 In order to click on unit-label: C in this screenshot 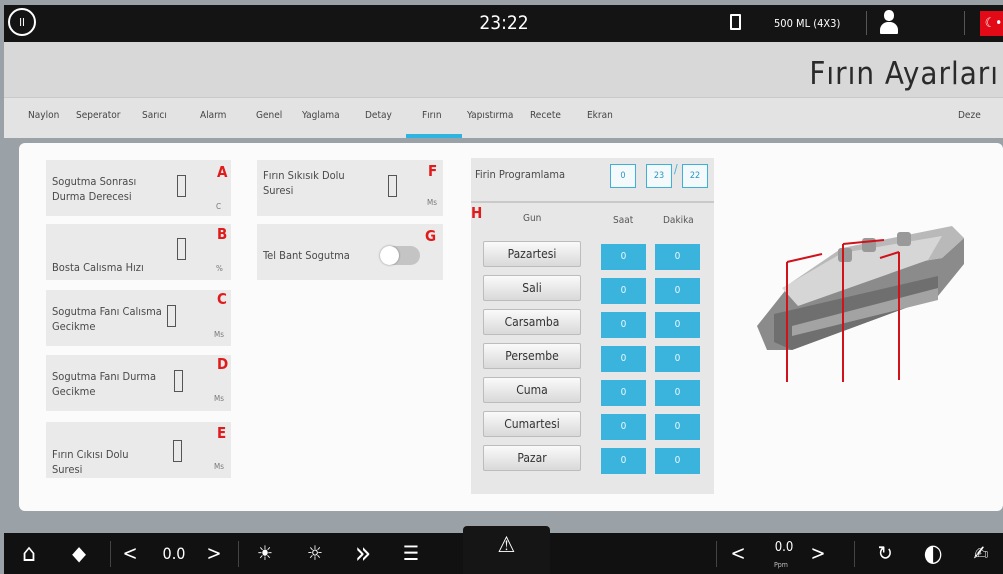, I will do `click(219, 206)`.